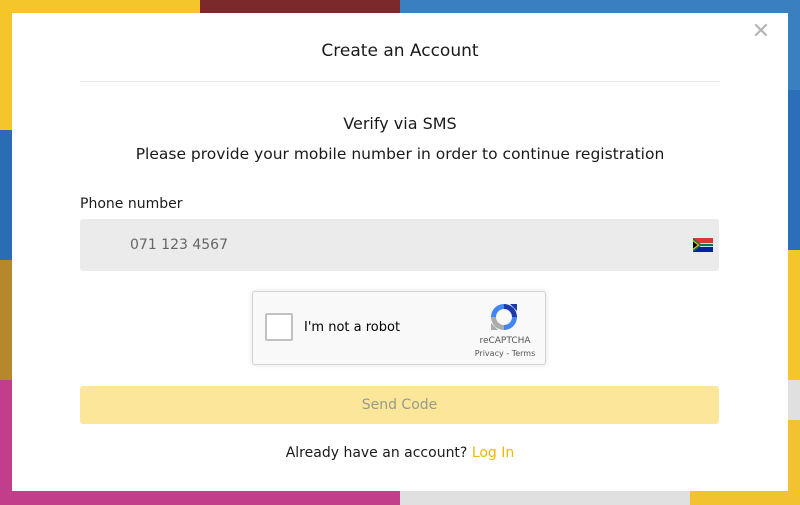 This screenshot has height=505, width=800. I want to click on send-code-button: Send Code, so click(399, 405).